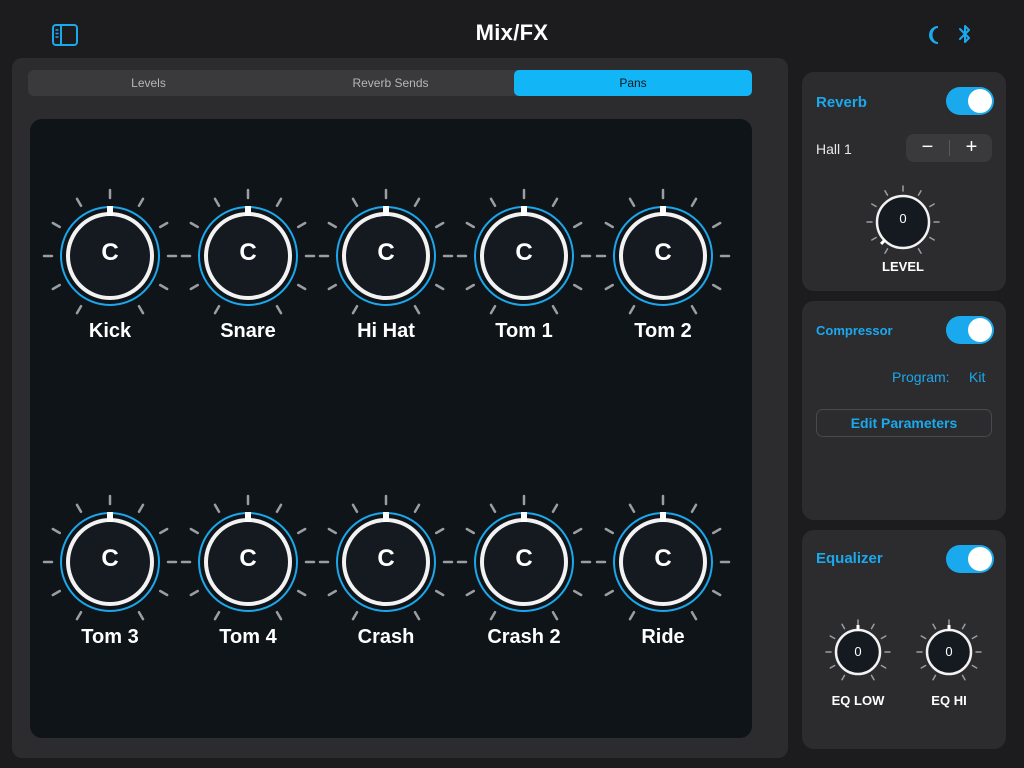 The image size is (1024, 768). I want to click on pan-knob-tom-2: C Tom 2, so click(663, 271).